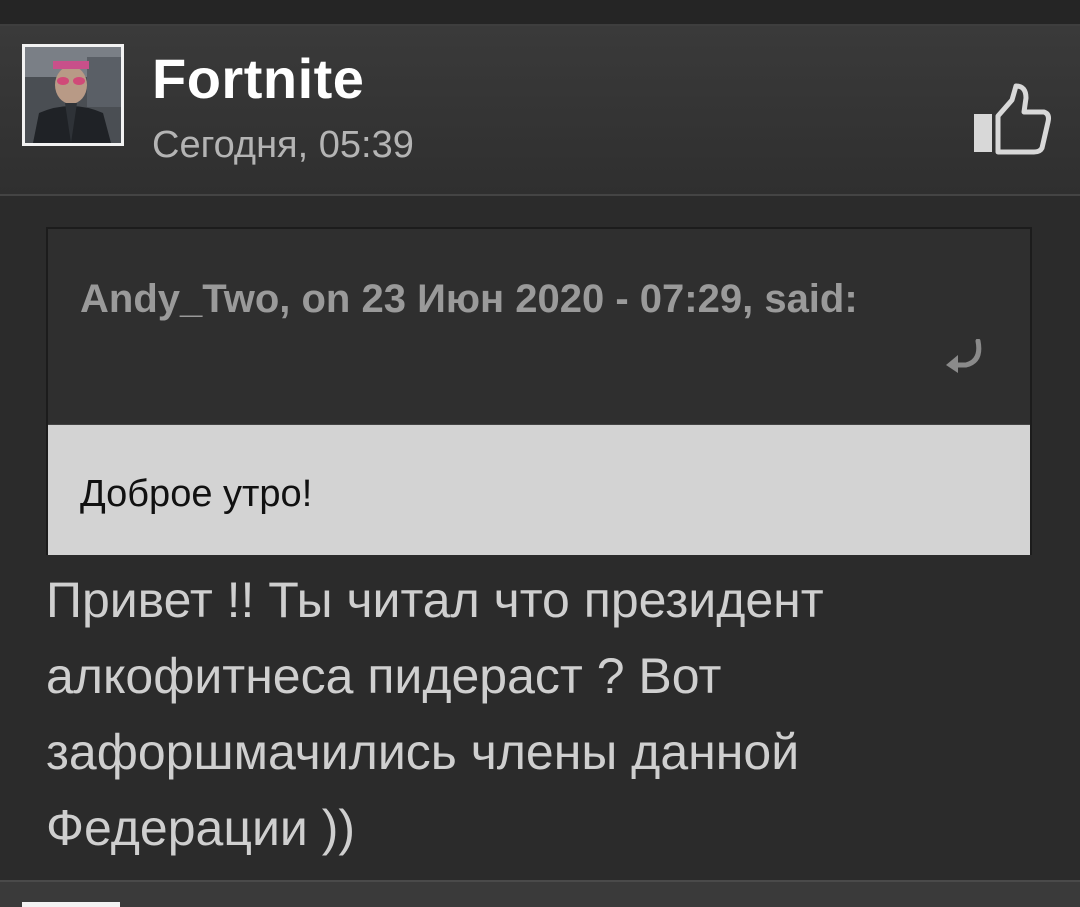 Image resolution: width=1080 pixels, height=907 pixels. Describe the element at coordinates (258, 78) in the screenshot. I see `post-author: Fortnite` at that location.